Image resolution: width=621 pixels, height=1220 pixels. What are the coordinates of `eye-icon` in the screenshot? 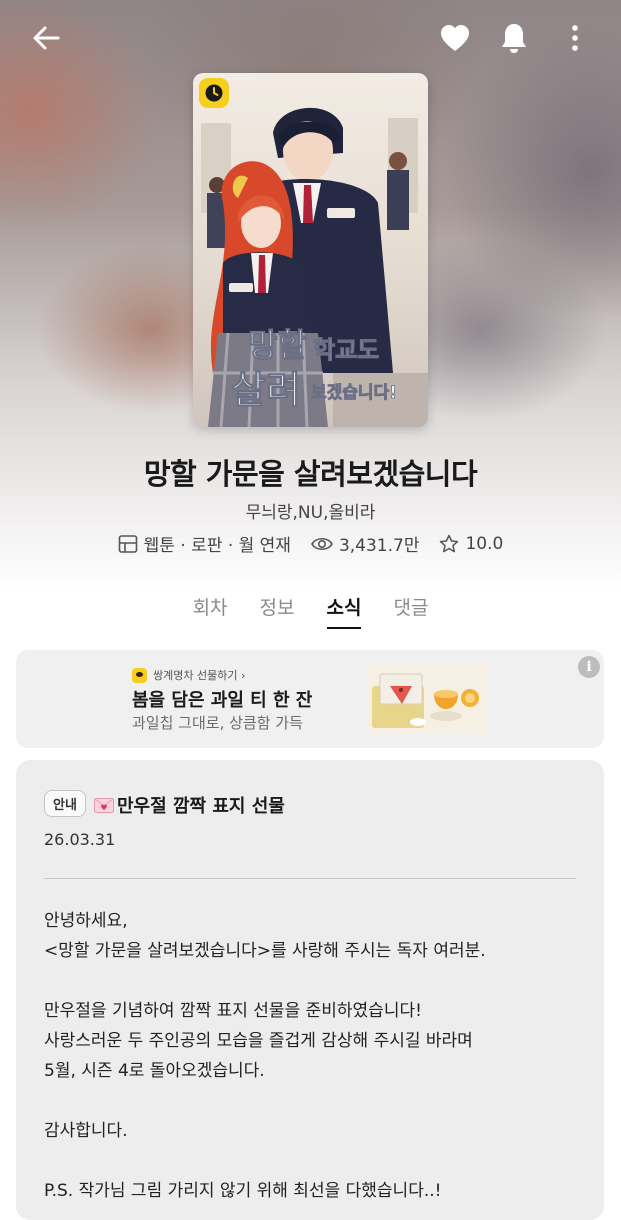 It's located at (322, 543).